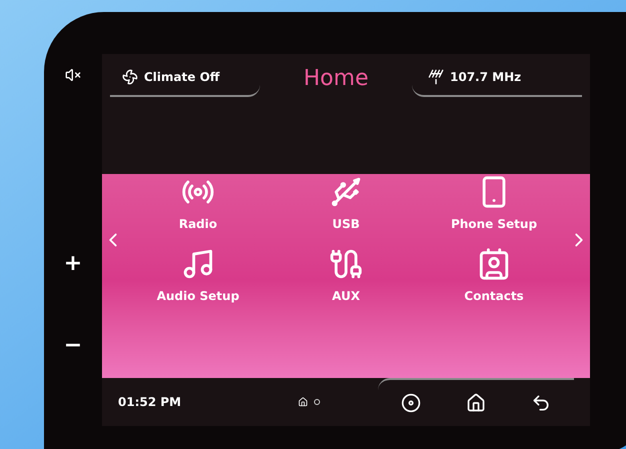  What do you see at coordinates (130, 77) in the screenshot?
I see `fan-icon` at bounding box center [130, 77].